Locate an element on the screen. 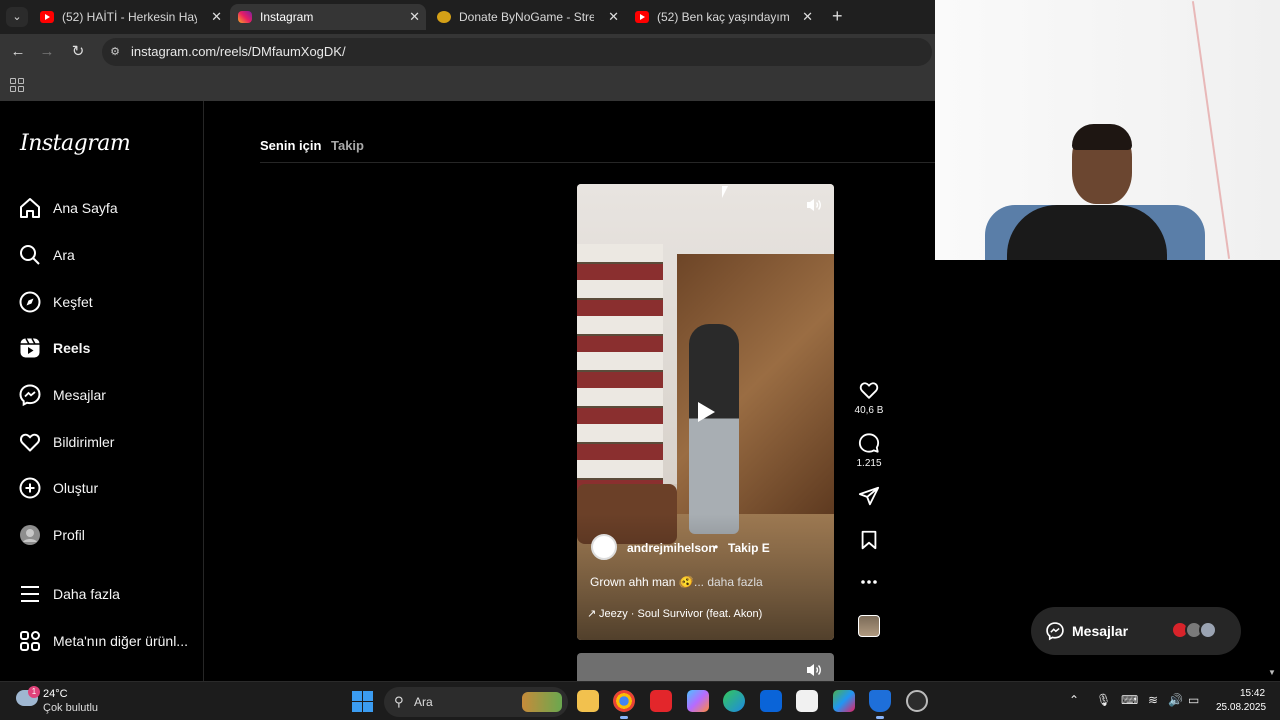 The height and width of the screenshot is (720, 1280). tab-title: (52) Ben kaç yaşındayım şimdi is located at coordinates (724, 17).